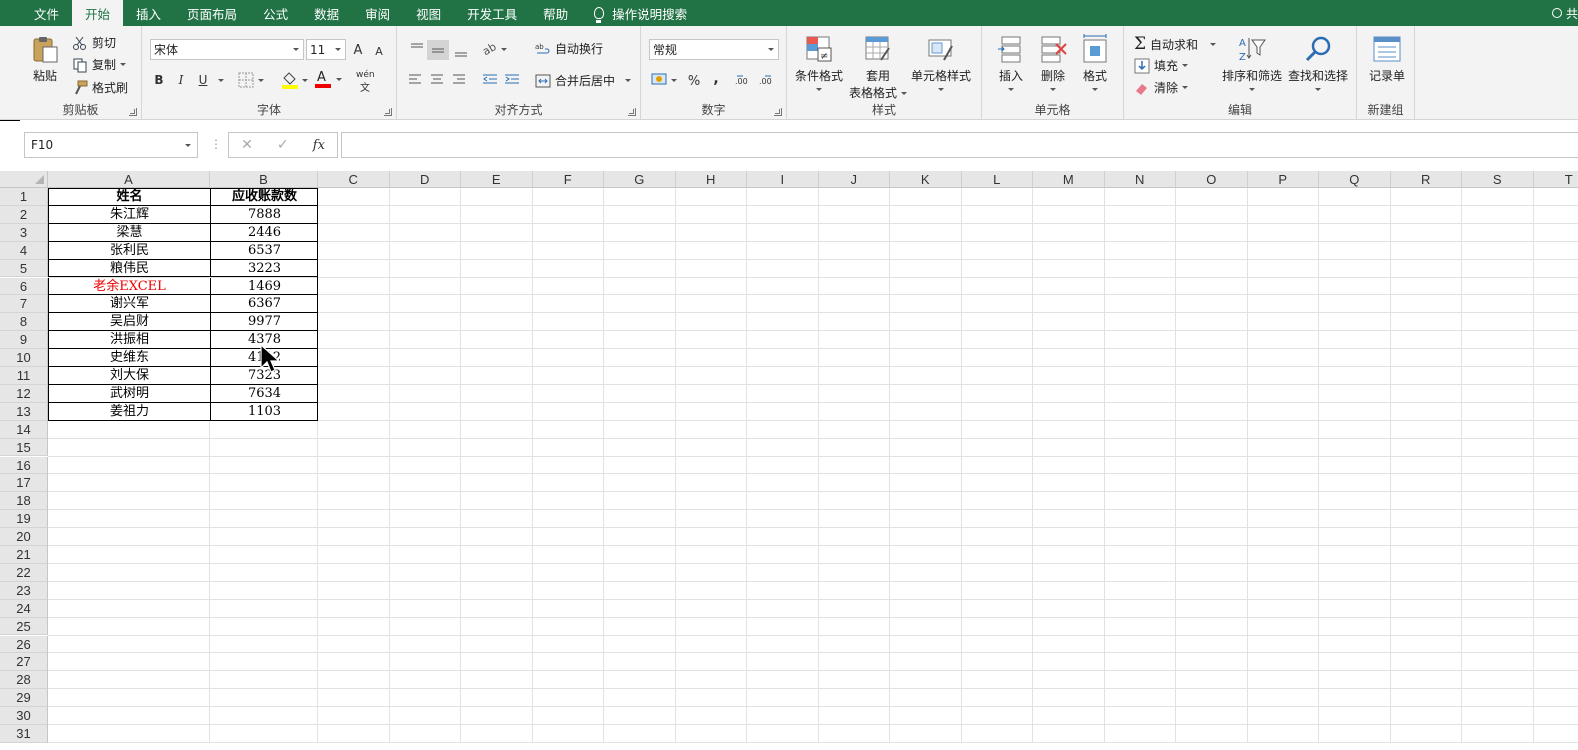 This screenshot has height=750, width=1578. I want to click on table-cell: 3223, so click(264, 268).